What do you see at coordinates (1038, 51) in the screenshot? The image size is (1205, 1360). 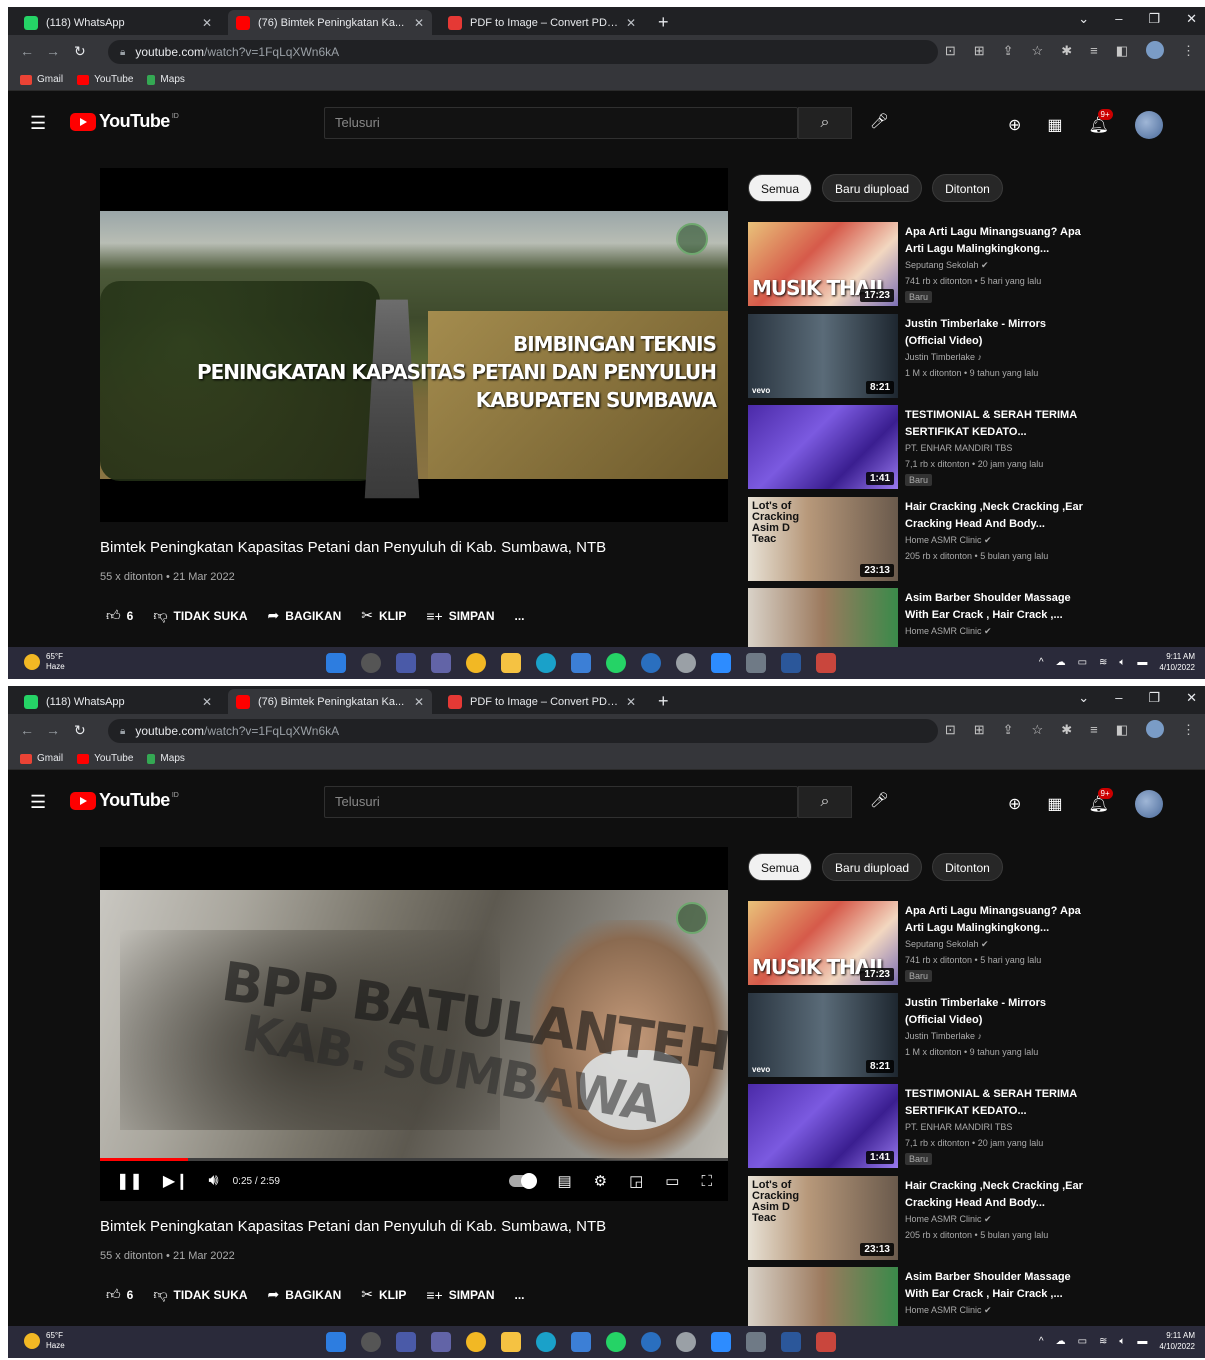 I see `star-icon: ☆` at bounding box center [1038, 51].